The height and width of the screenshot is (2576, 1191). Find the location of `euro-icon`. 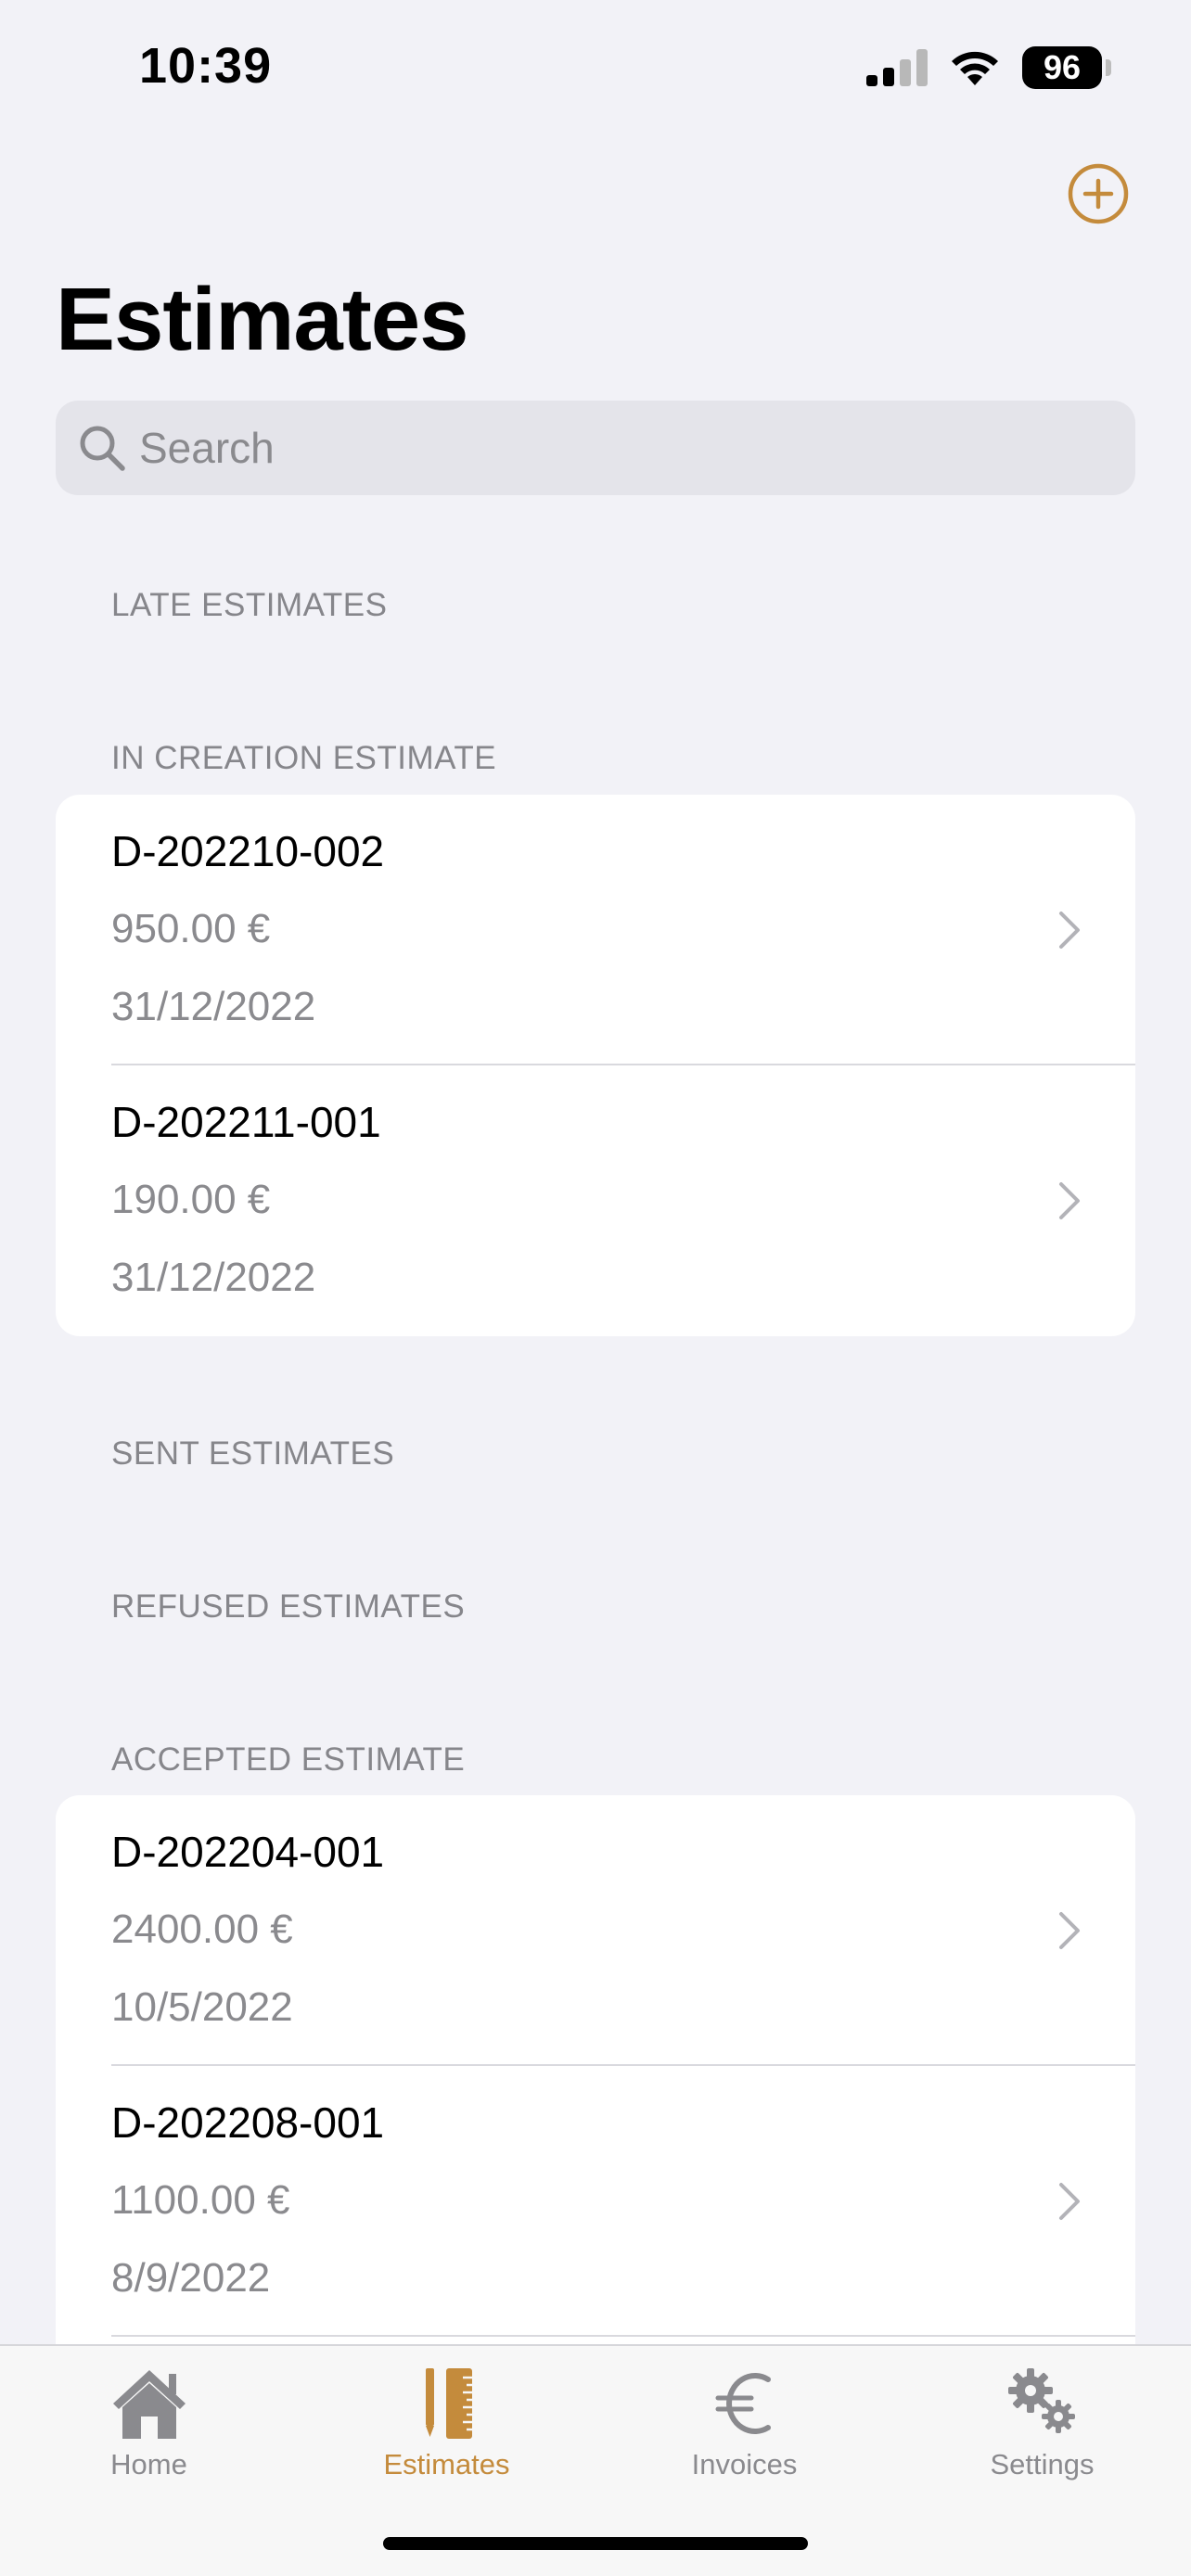

euro-icon is located at coordinates (743, 2404).